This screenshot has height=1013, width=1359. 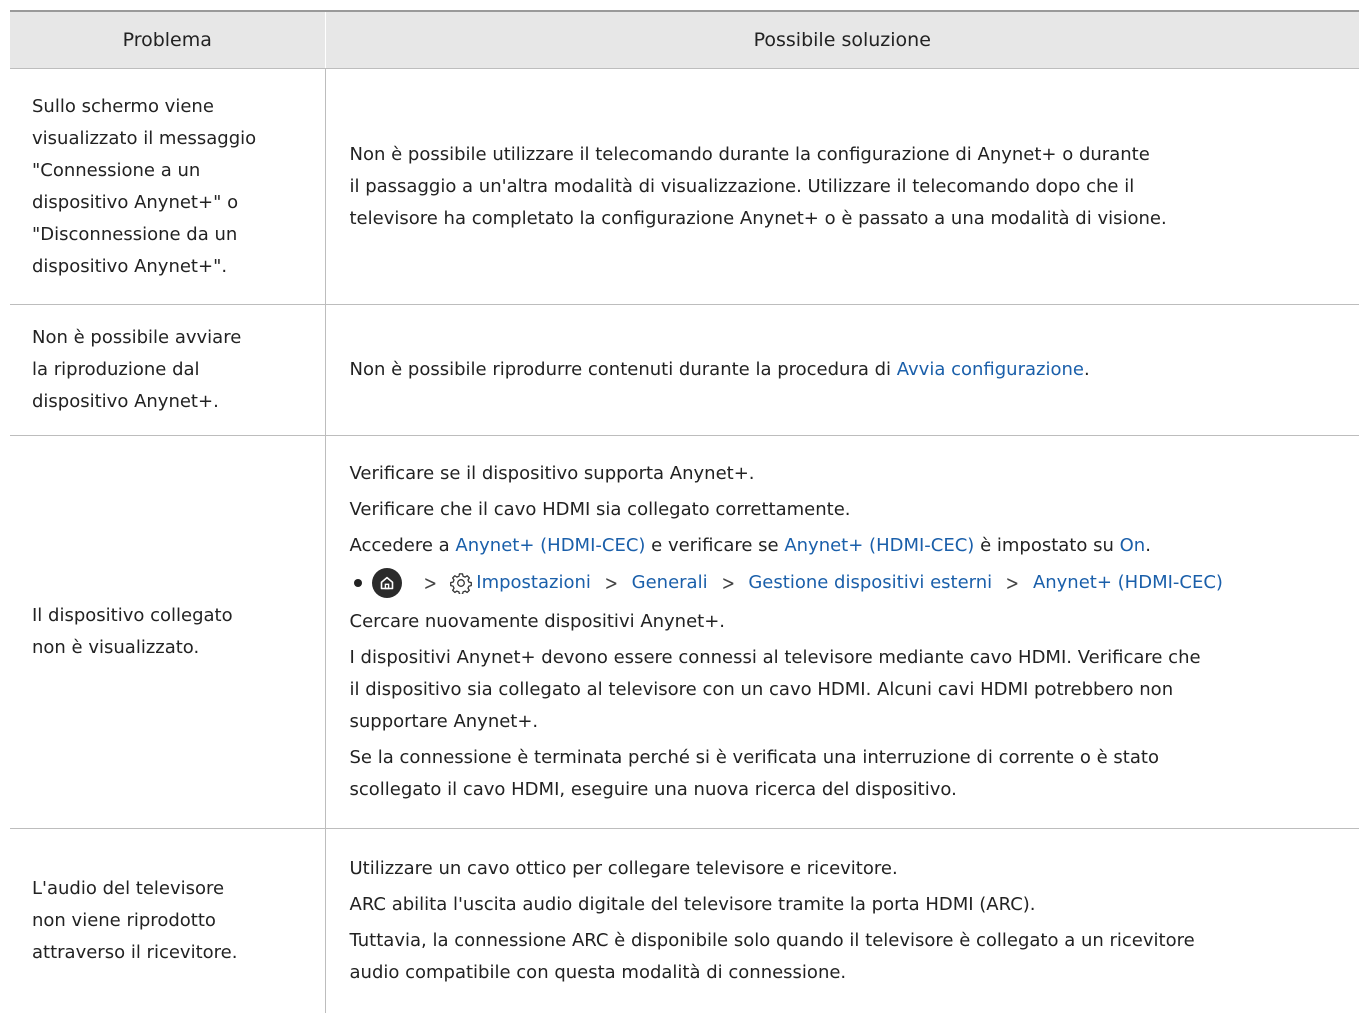 I want to click on solution-line: supportare Anynet+., so click(x=852, y=722).